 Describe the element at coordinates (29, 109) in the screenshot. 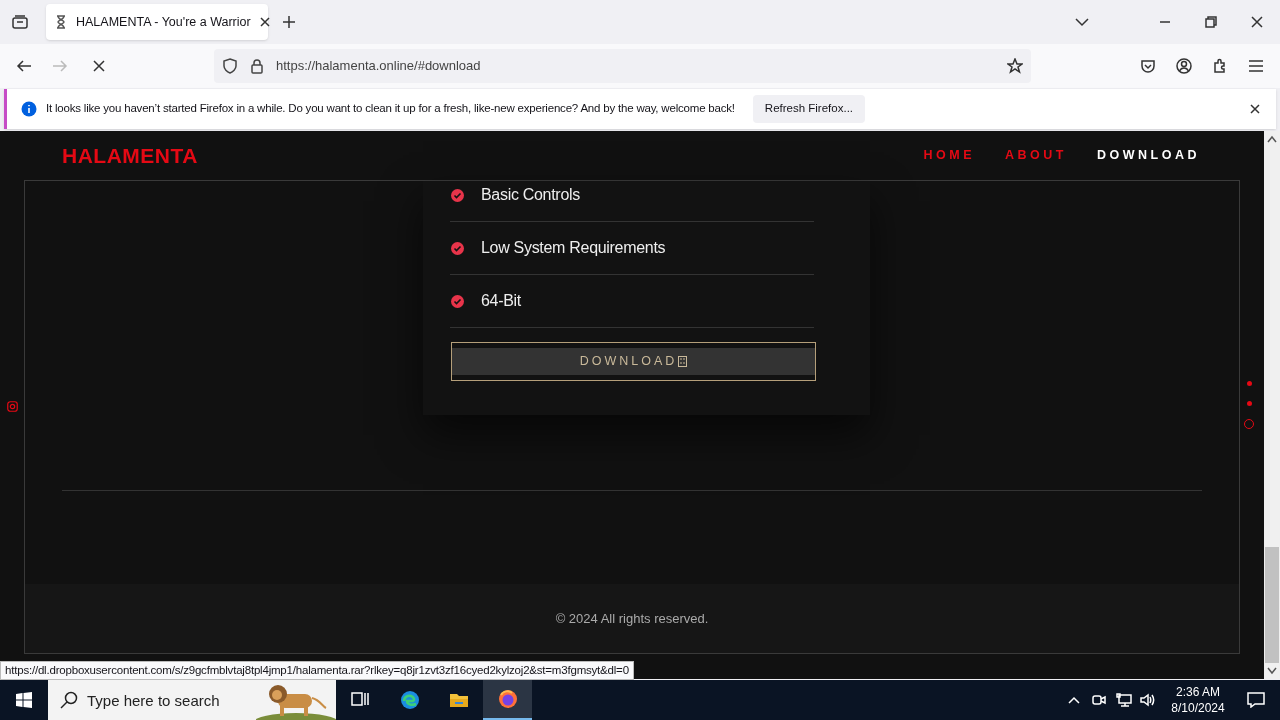

I see `info-icon` at that location.